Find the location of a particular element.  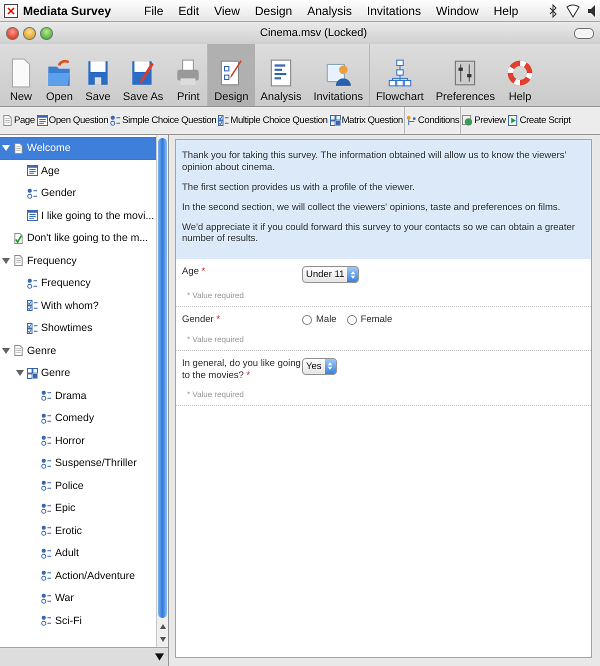

required-hint: * Value required is located at coordinates (215, 395).